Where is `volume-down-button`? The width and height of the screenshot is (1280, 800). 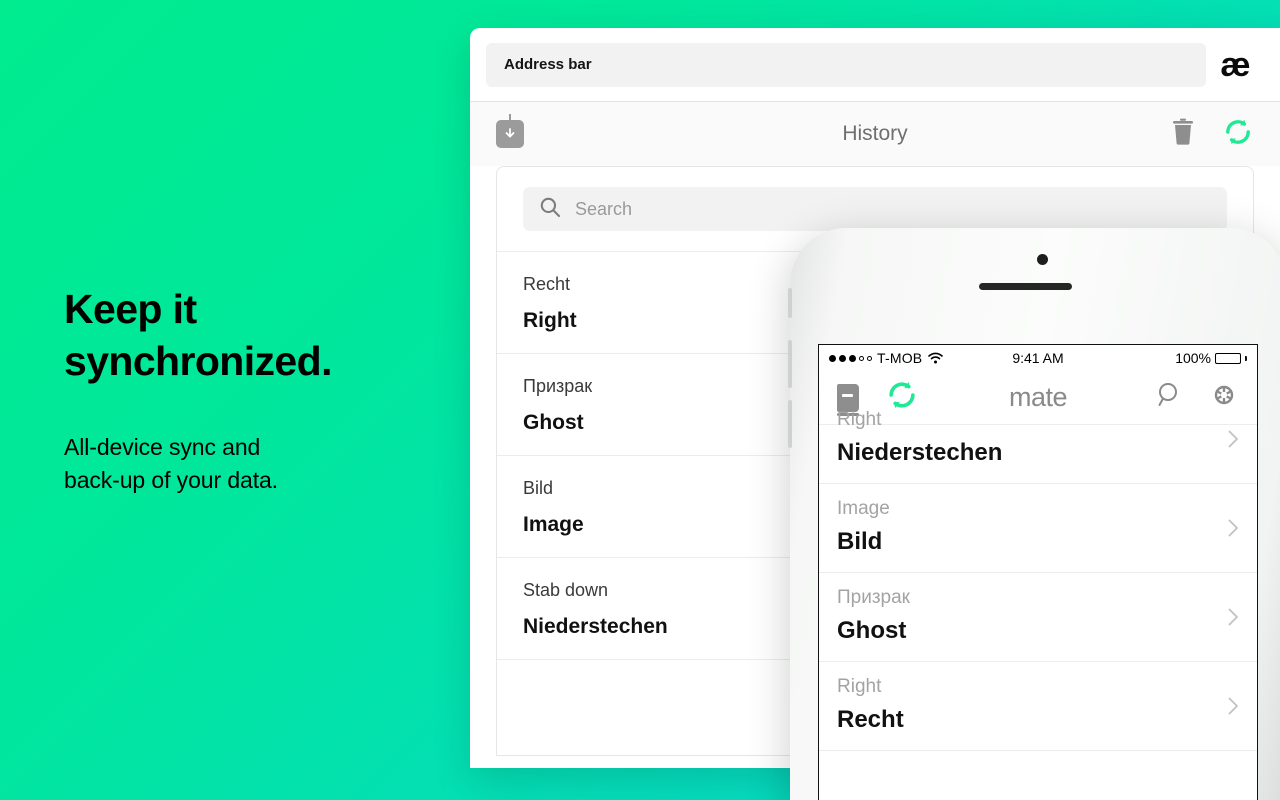
volume-down-button is located at coordinates (790, 424).